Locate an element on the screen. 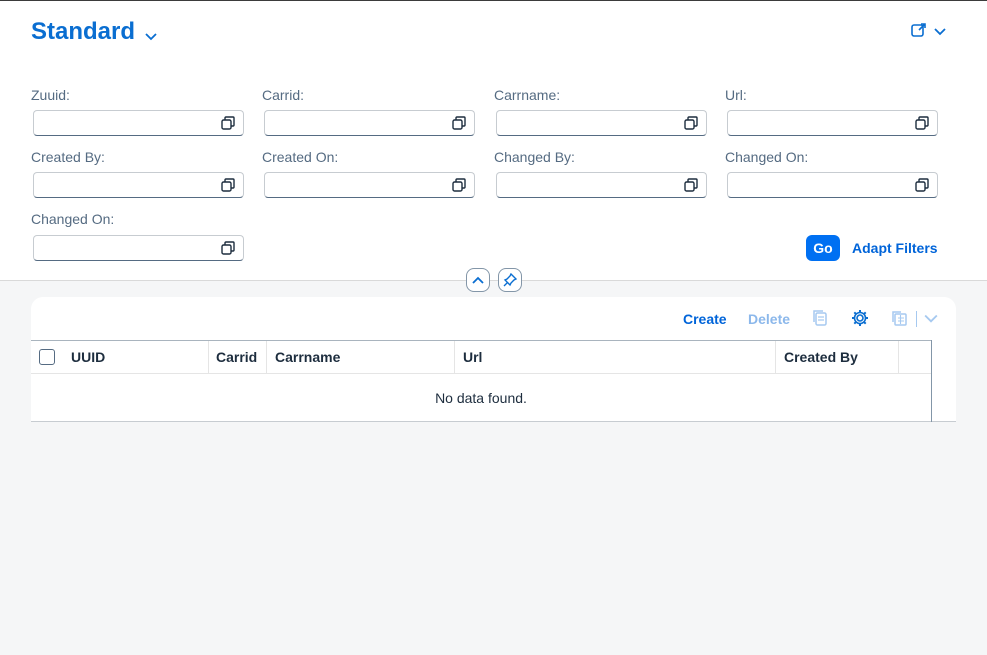 The height and width of the screenshot is (655, 987). filter-input-created-on is located at coordinates (369, 185).